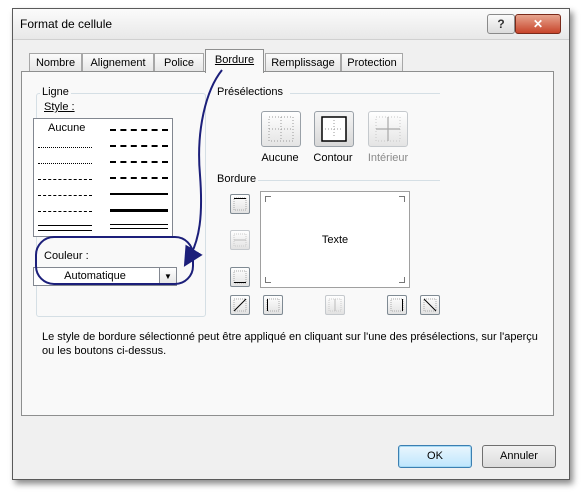 The width and height of the screenshot is (584, 499). I want to click on style-option-medium-dash-dot, so click(139, 162).